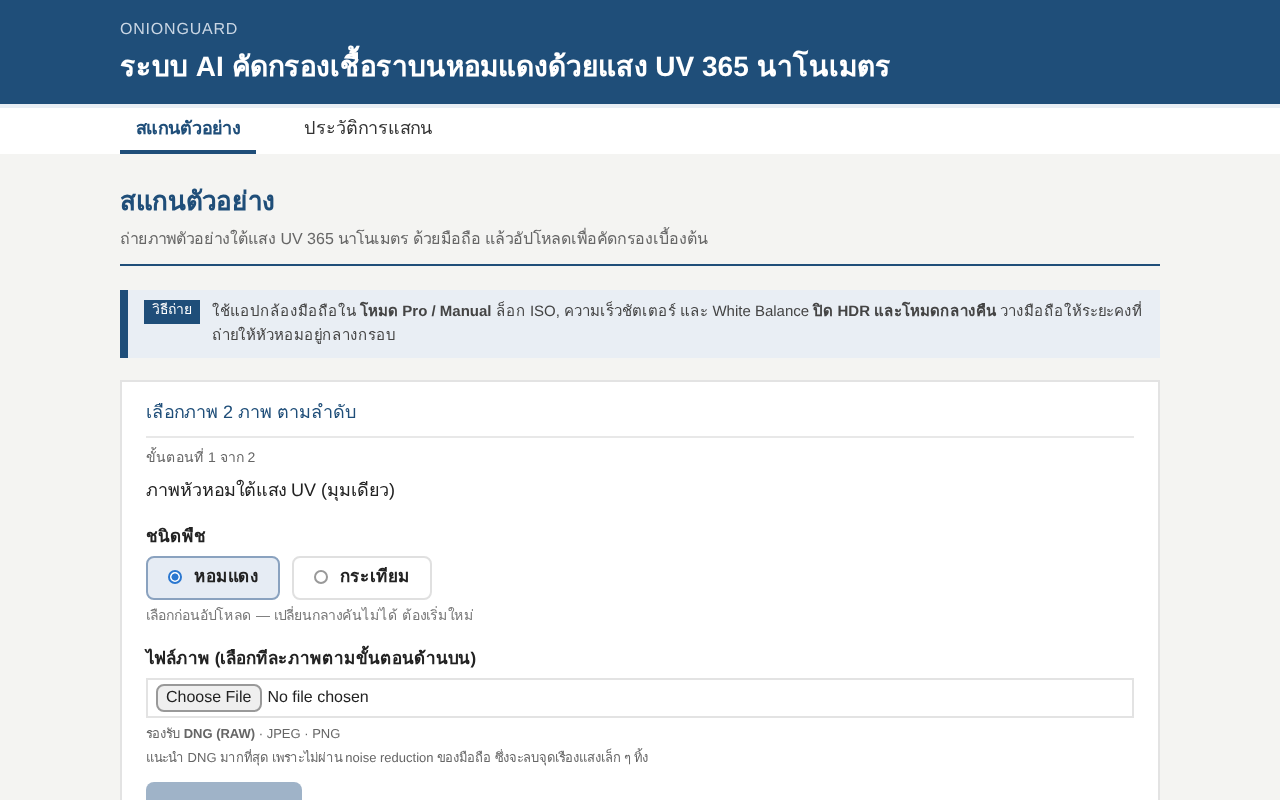  What do you see at coordinates (180, 30) in the screenshot?
I see `brand-label: ONIONGUARD` at bounding box center [180, 30].